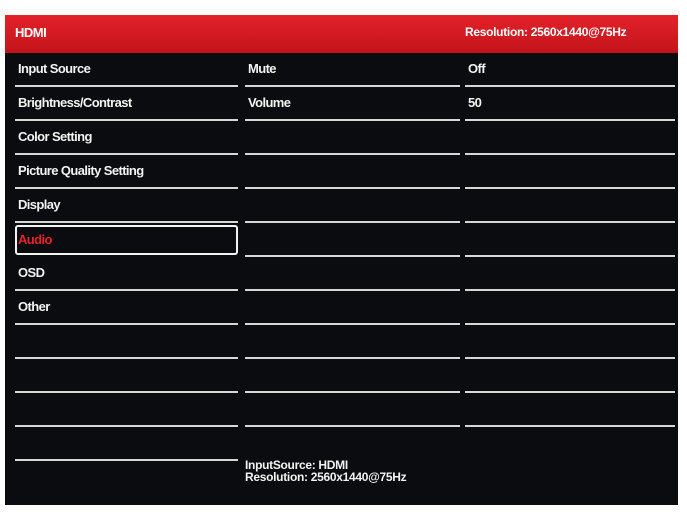 The image size is (687, 515). I want to click on menu-item-label: Audio, so click(35, 239).